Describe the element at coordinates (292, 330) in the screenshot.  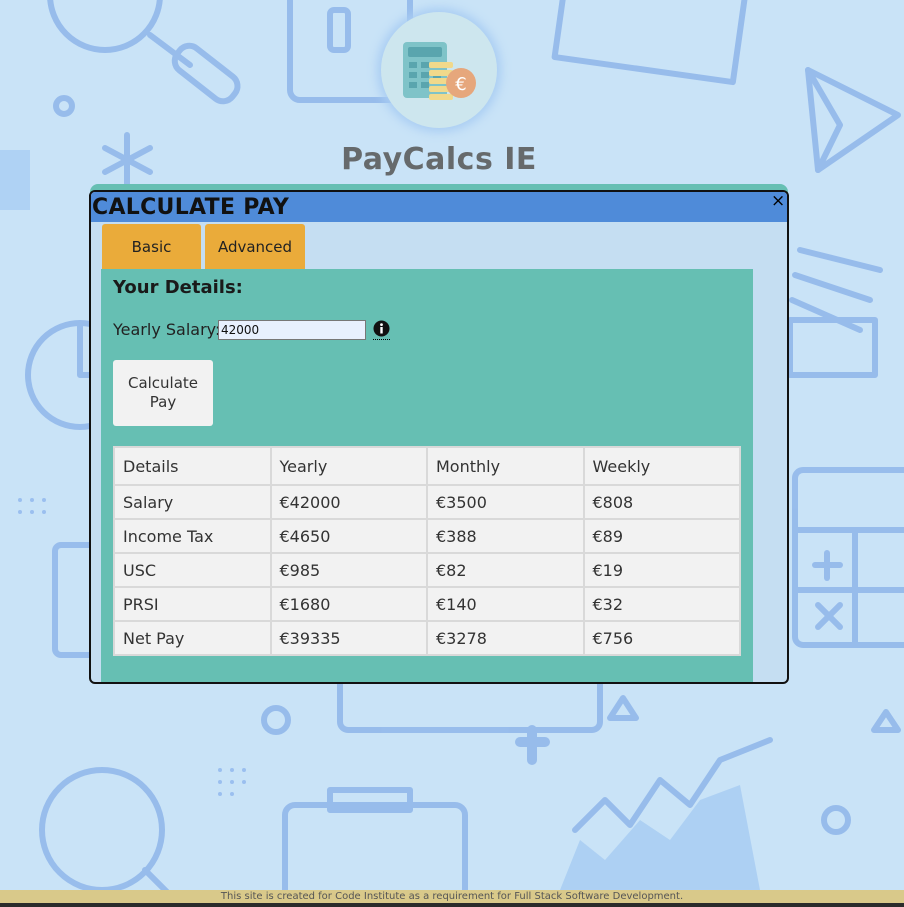
I see `salary-input` at that location.